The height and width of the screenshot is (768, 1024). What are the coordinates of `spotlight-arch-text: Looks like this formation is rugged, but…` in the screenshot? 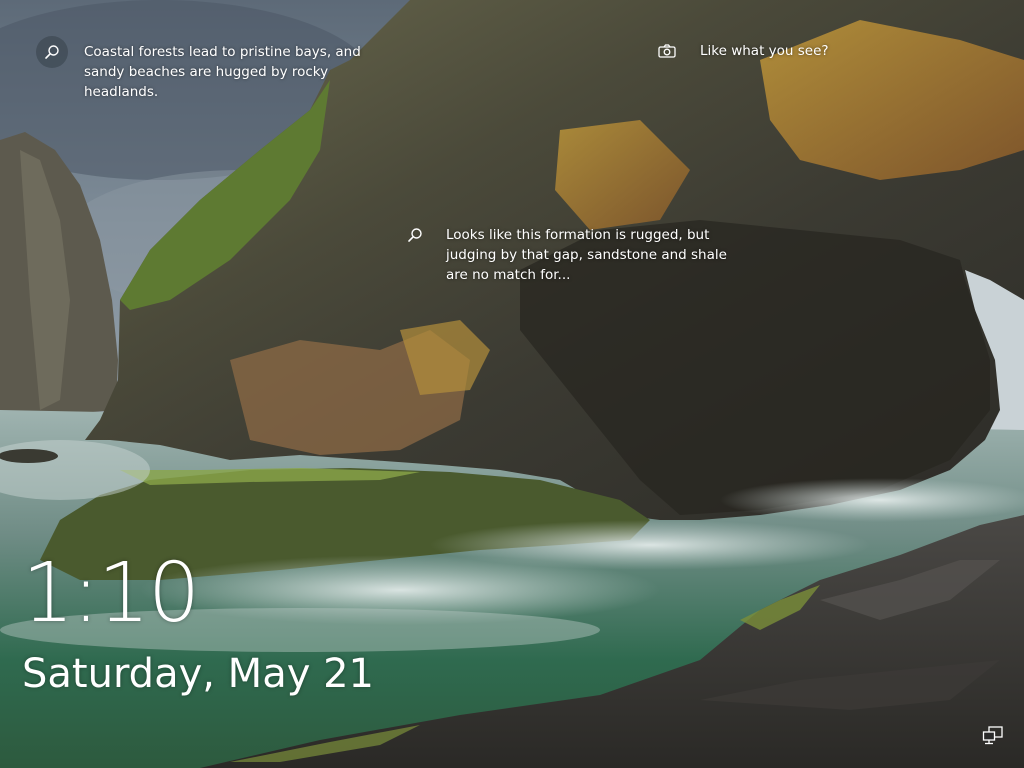 It's located at (586, 255).